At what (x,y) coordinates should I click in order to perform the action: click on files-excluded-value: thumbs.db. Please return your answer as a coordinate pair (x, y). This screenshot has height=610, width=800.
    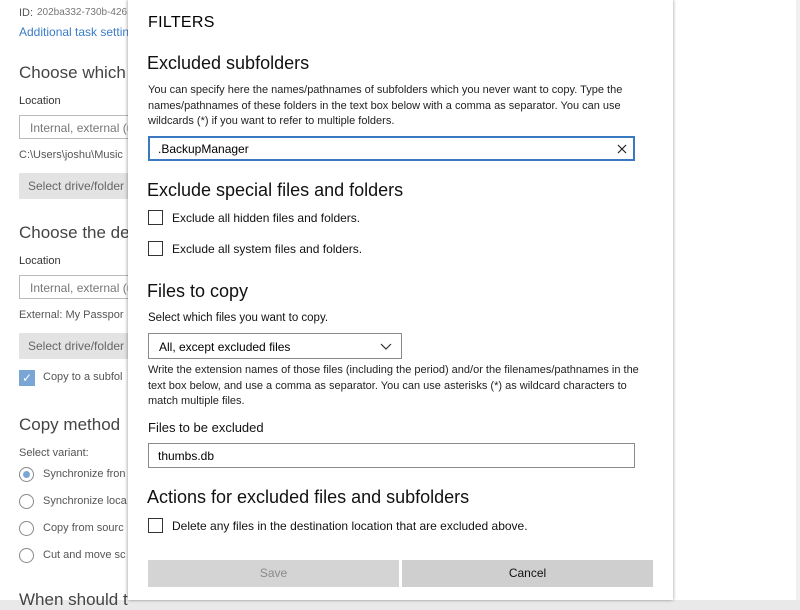
    Looking at the image, I should click on (186, 456).